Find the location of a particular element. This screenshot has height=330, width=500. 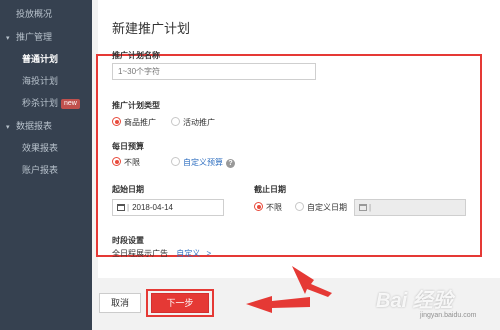

radio-end-unlimited: 不限 is located at coordinates (268, 207).